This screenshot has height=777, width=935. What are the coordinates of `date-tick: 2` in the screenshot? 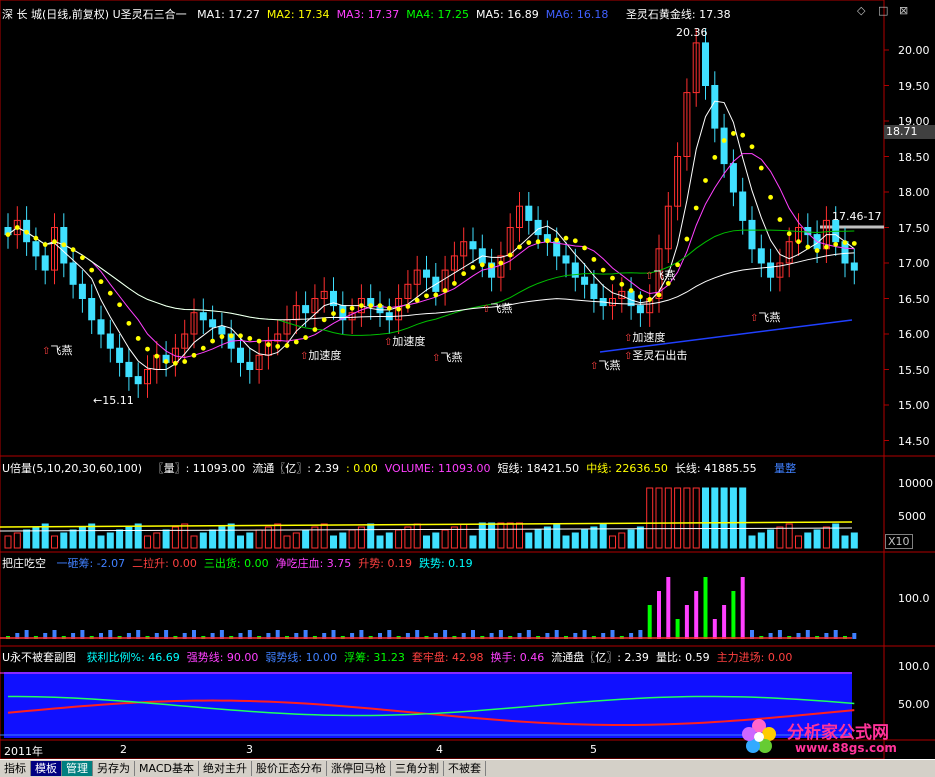 It's located at (123, 749).